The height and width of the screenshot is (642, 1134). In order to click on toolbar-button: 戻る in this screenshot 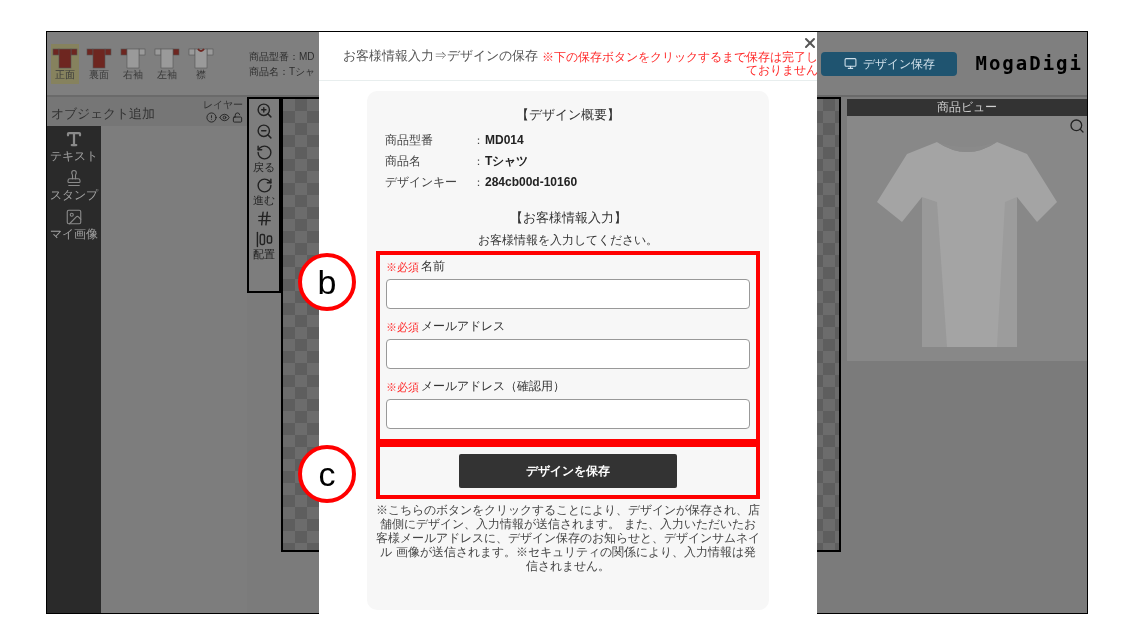, I will do `click(264, 158)`.